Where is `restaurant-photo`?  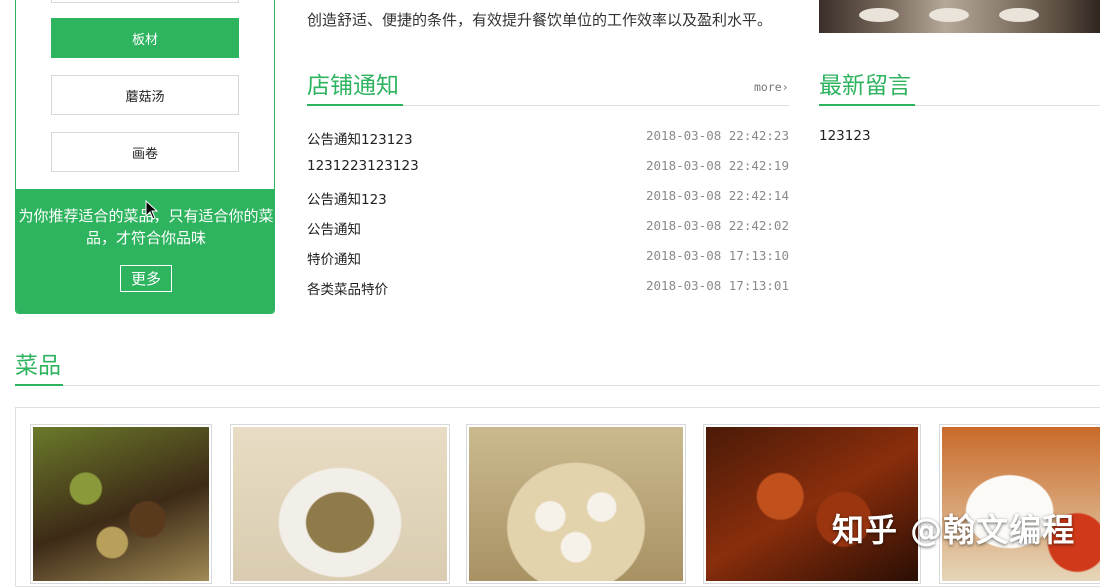
restaurant-photo is located at coordinates (959, 16).